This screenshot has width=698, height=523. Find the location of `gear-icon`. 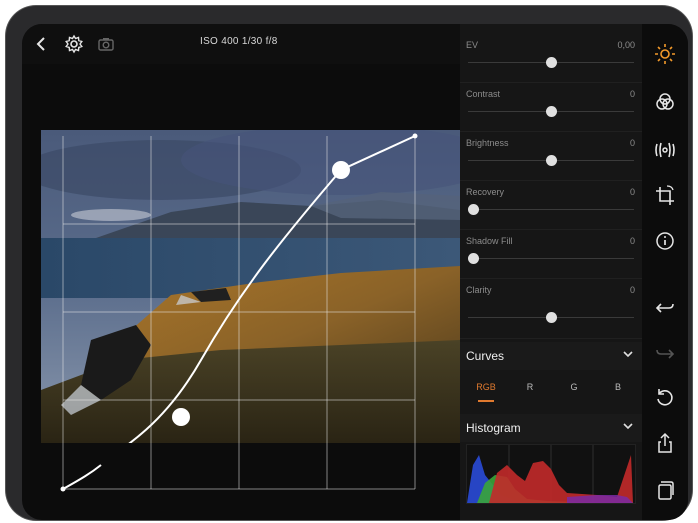

gear-icon is located at coordinates (74, 44).